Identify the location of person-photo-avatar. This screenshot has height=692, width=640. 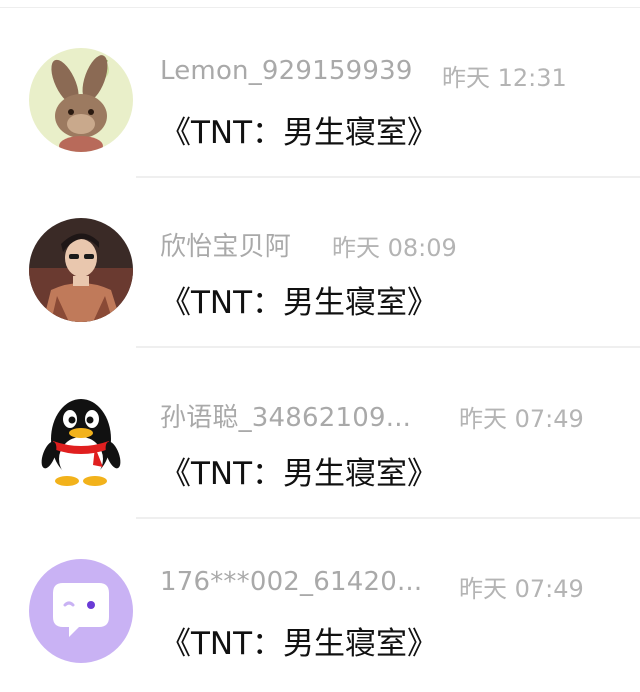
(81, 270).